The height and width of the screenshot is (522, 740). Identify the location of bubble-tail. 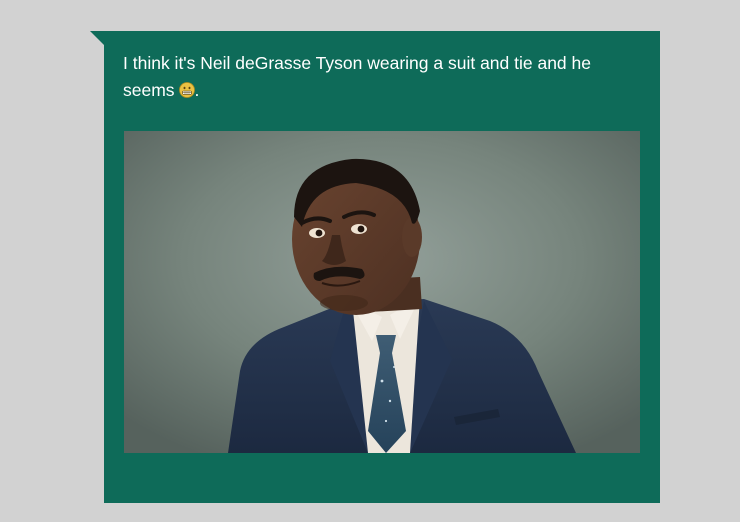
(97, 38).